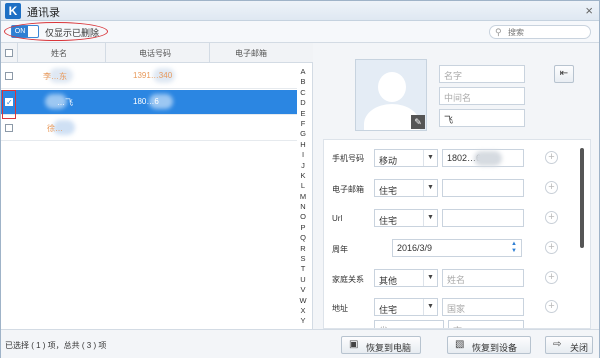 This screenshot has width=600, height=358. What do you see at coordinates (303, 134) in the screenshot?
I see `alpha-index-letter: G` at bounding box center [303, 134].